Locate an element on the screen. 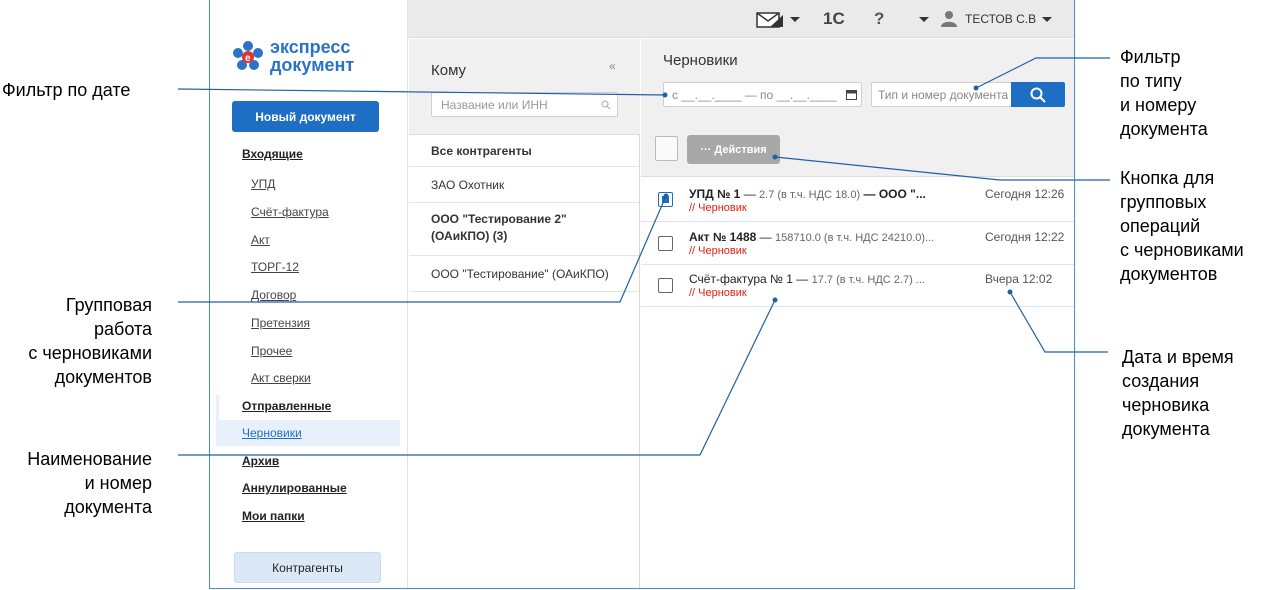 The width and height of the screenshot is (1267, 590). document-name: УПД № 1 is located at coordinates (715, 194).